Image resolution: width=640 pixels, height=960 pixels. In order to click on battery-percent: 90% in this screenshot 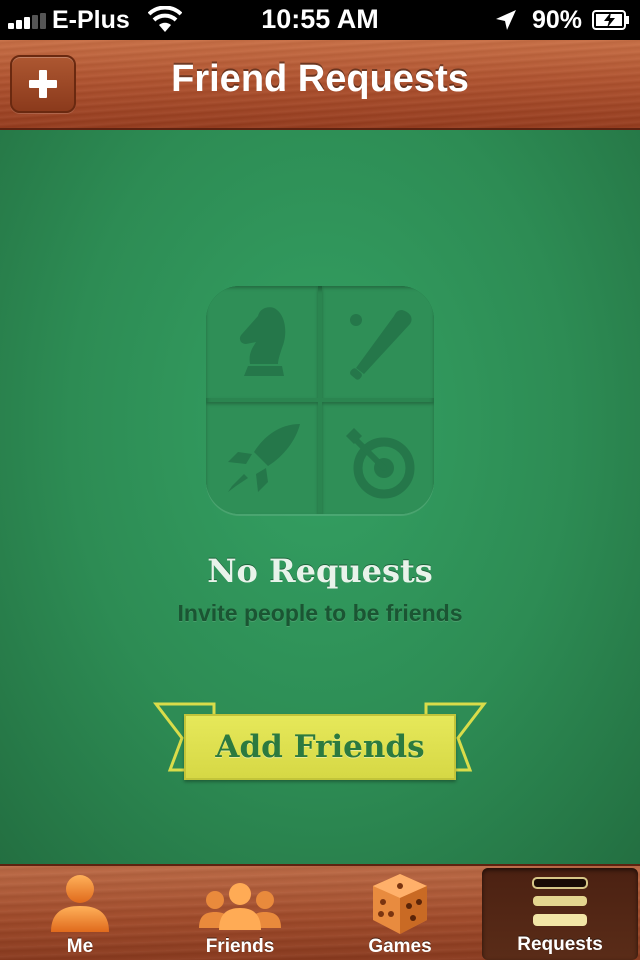, I will do `click(557, 20)`.